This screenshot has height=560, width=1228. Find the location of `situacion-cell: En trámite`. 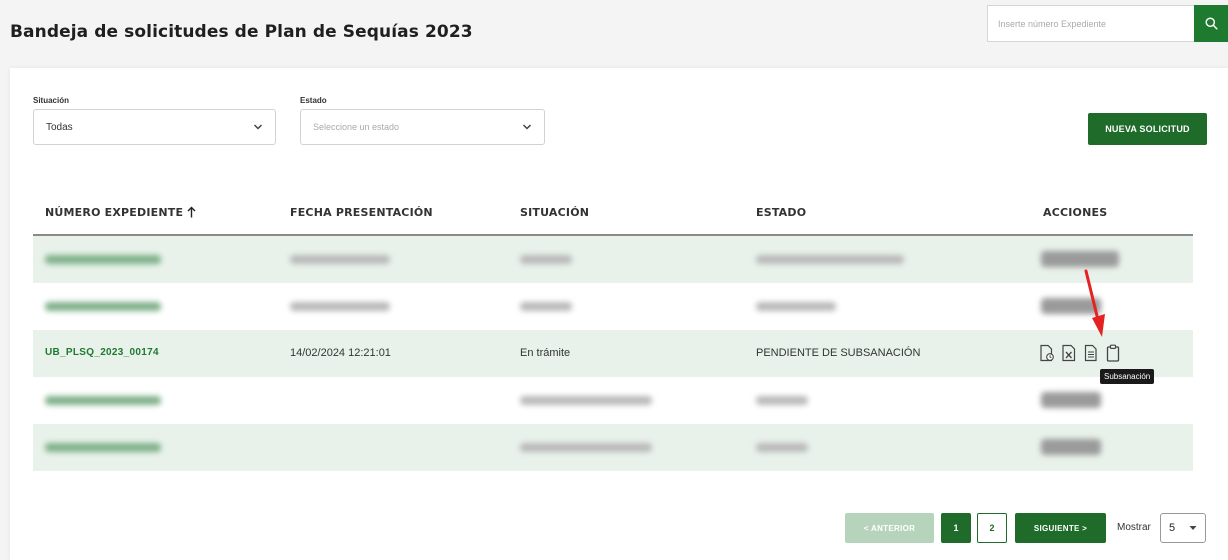

situacion-cell: En trámite is located at coordinates (545, 353).